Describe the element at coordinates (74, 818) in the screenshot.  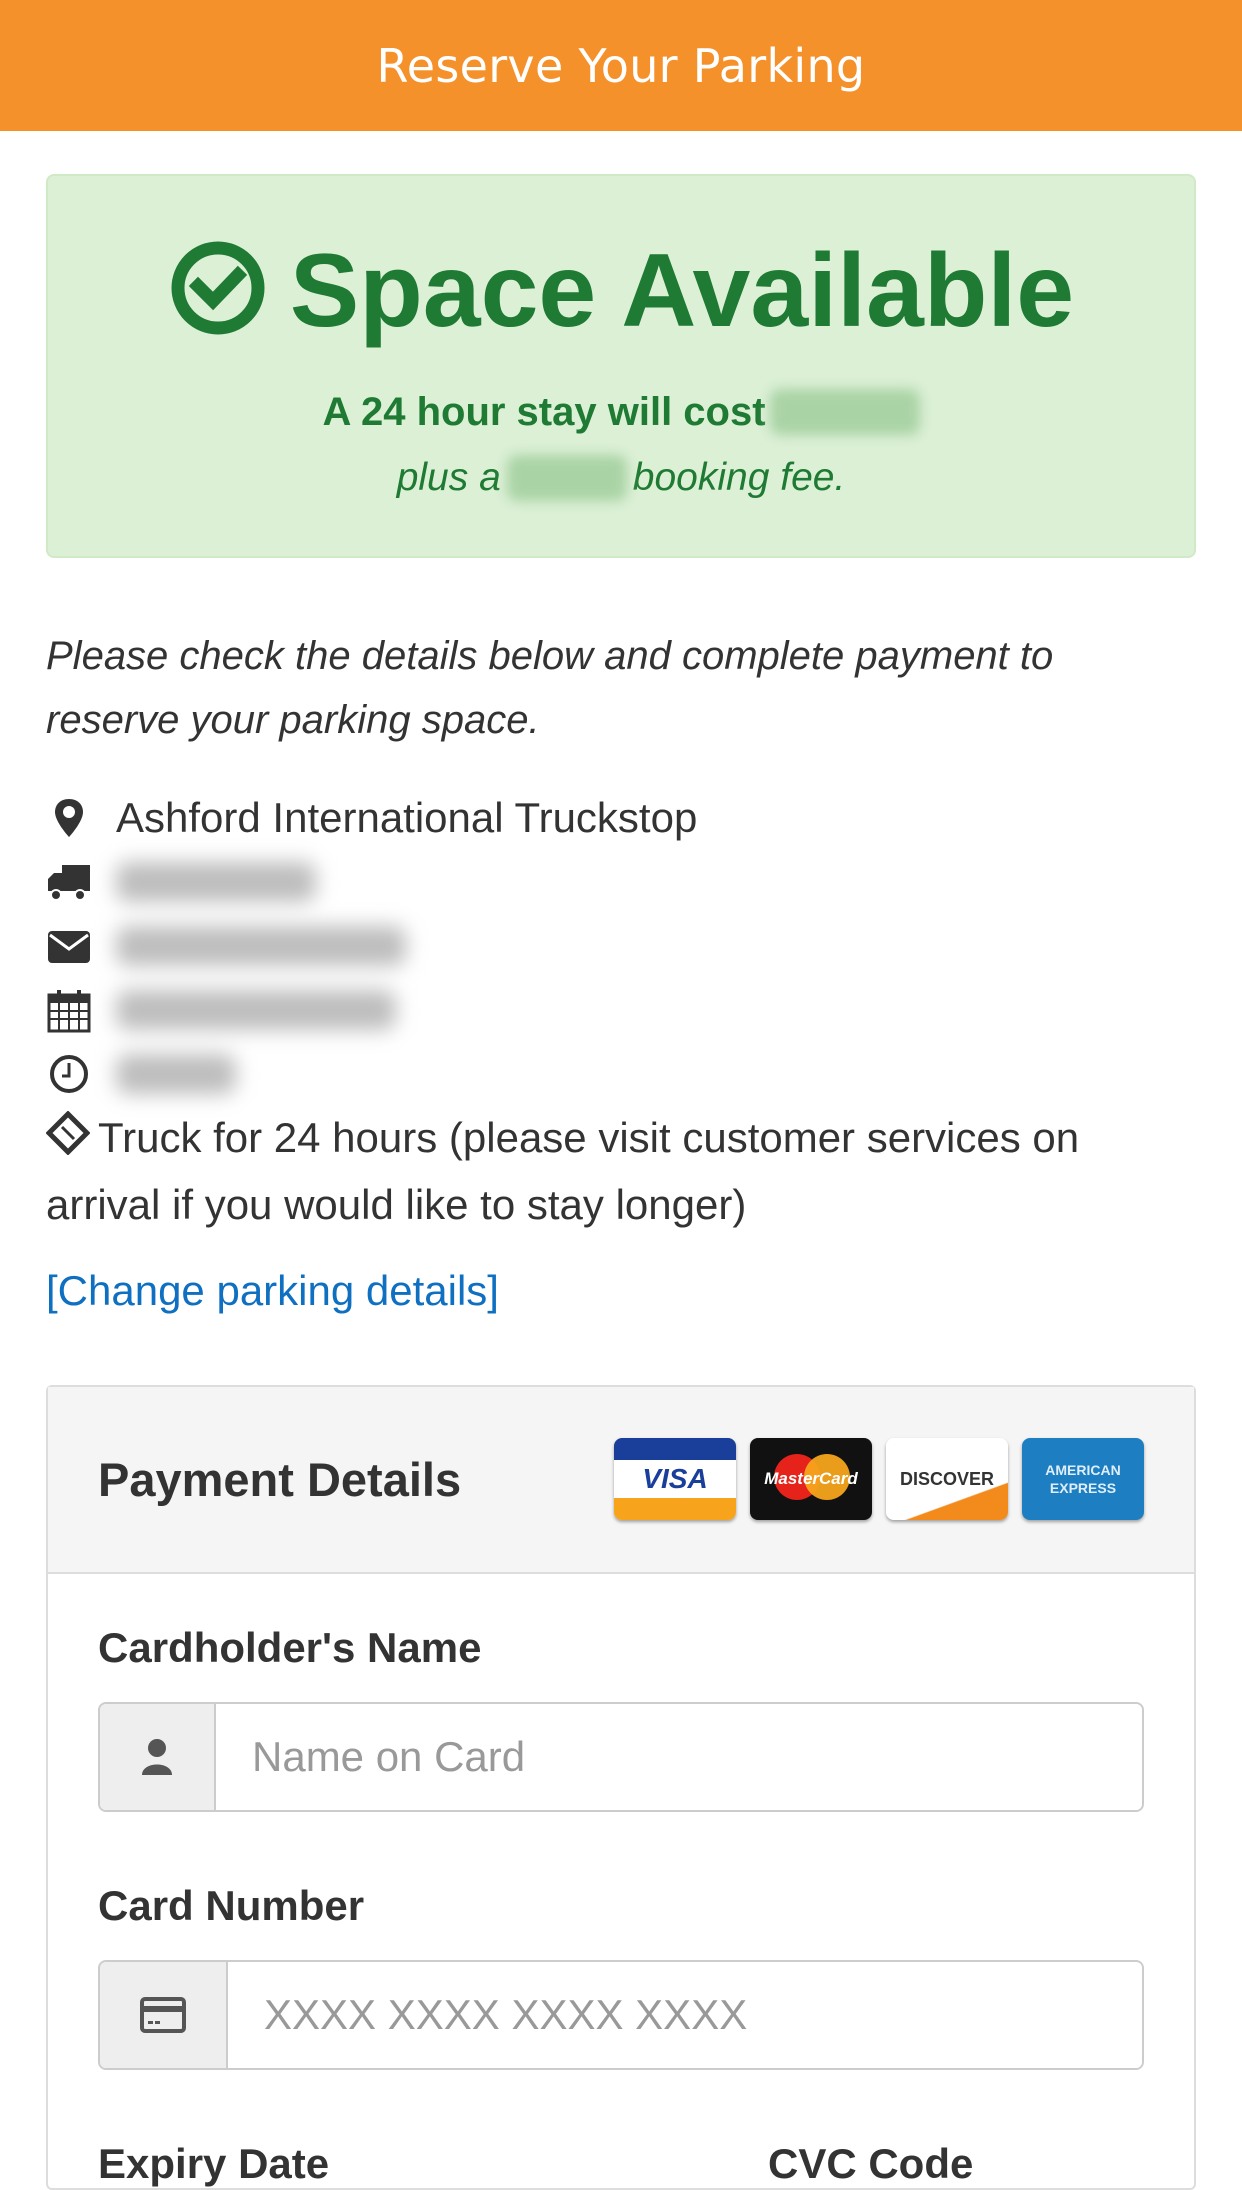
I see `map-marker-icon` at that location.